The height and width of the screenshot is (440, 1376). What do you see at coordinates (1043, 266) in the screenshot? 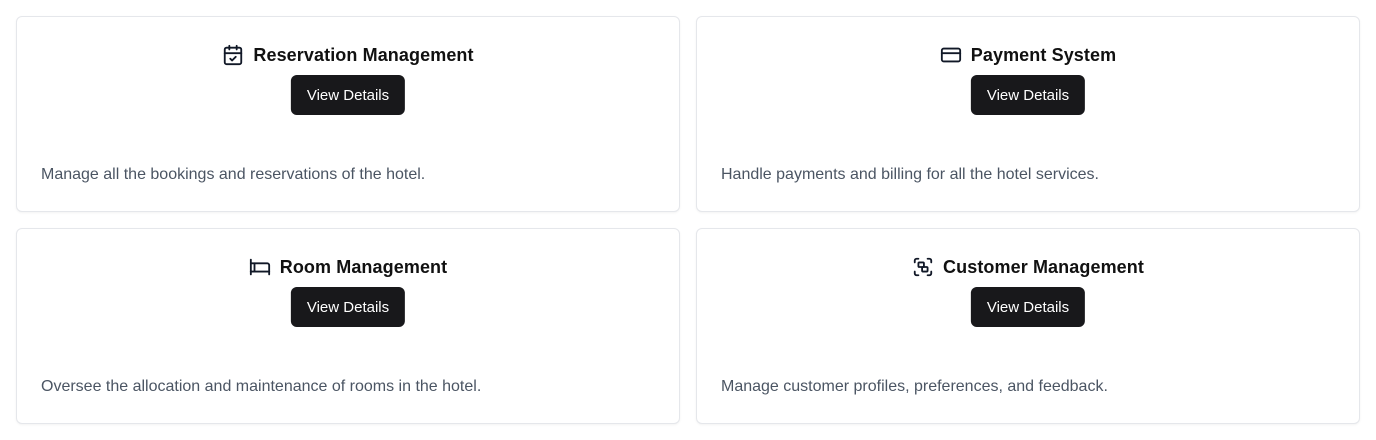
I see `card-title: Customer Management` at bounding box center [1043, 266].